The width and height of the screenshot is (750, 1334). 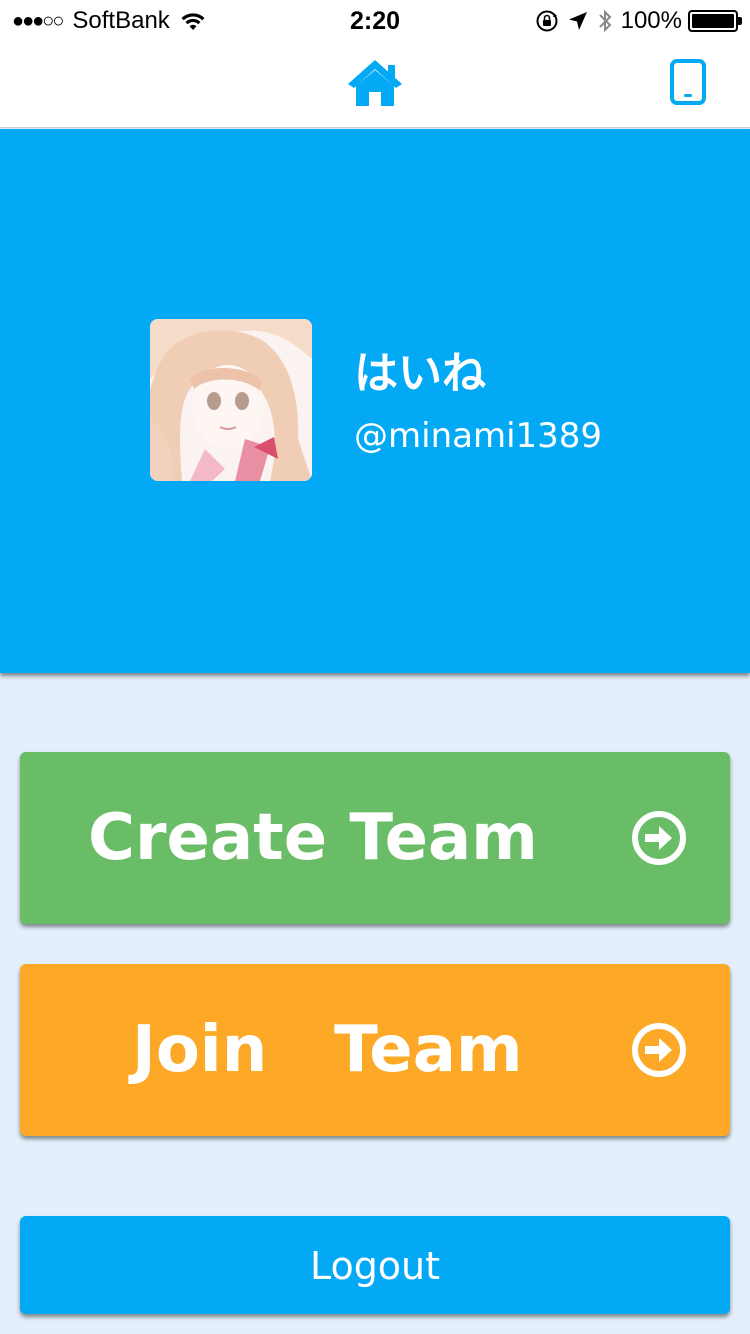 I want to click on nav-bar, so click(x=375, y=84).